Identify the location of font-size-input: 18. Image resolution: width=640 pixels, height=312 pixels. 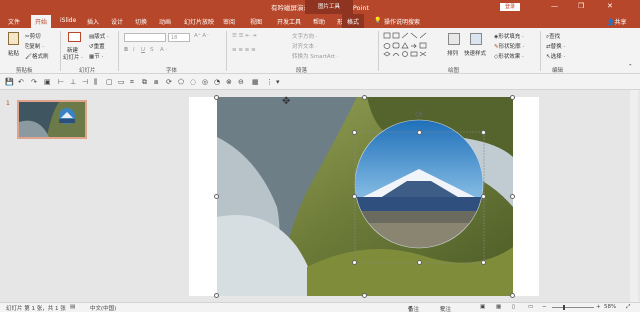
(179, 37).